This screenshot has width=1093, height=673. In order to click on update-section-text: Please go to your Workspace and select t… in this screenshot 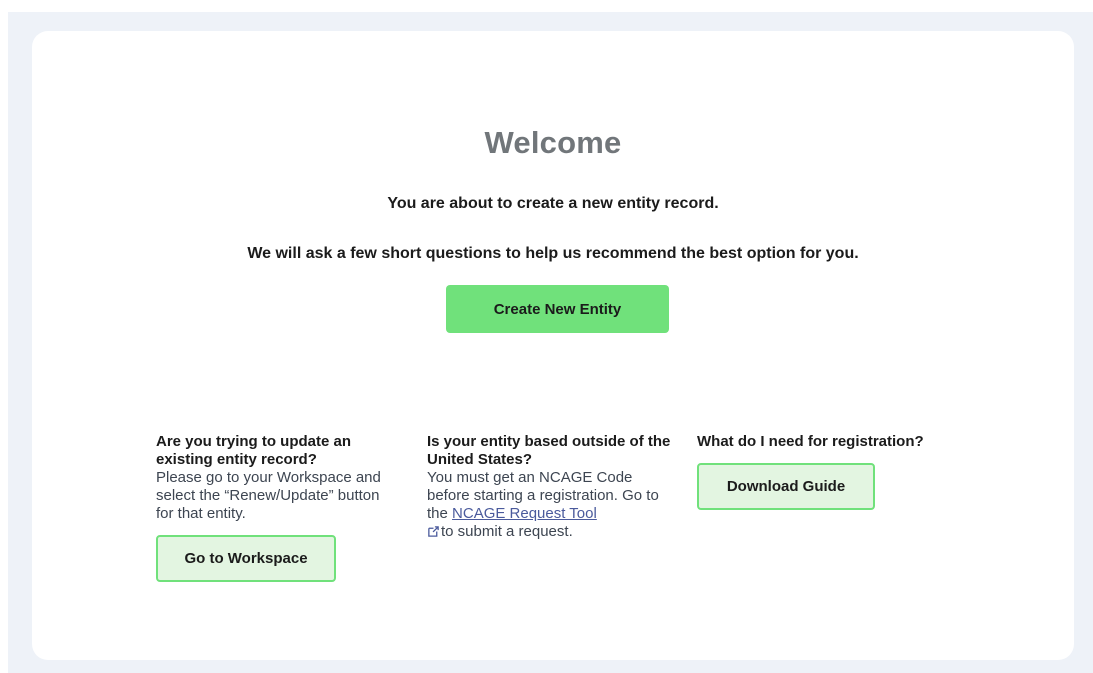, I will do `click(268, 495)`.